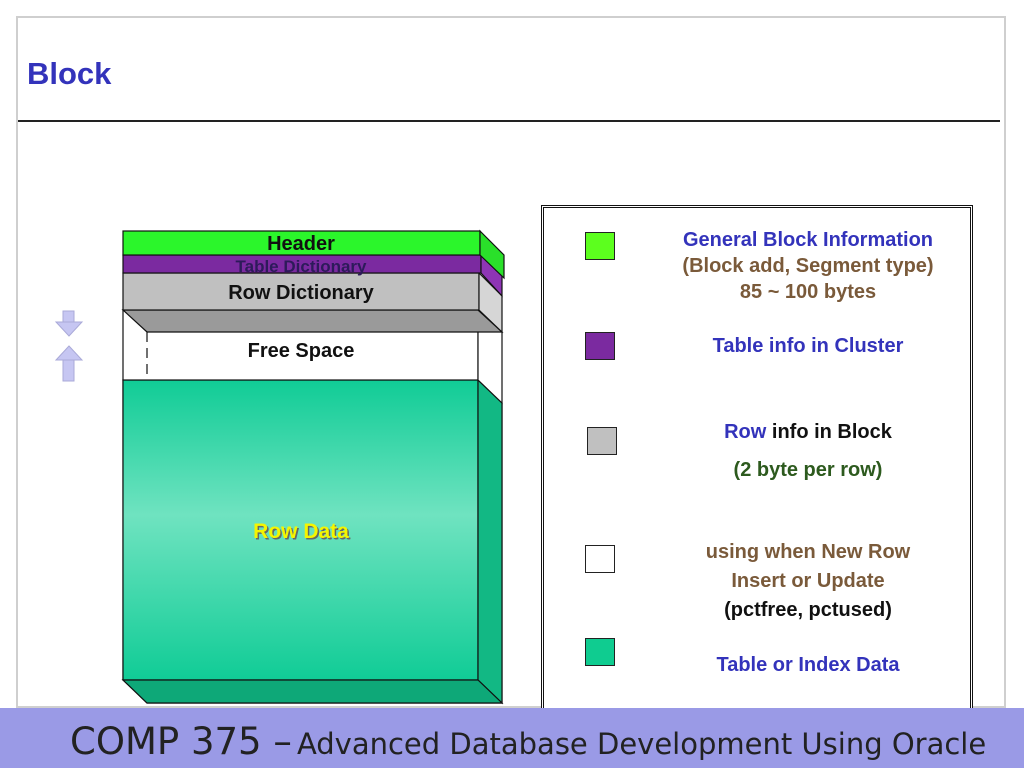  I want to click on free-space-top-shade, so click(312, 321).